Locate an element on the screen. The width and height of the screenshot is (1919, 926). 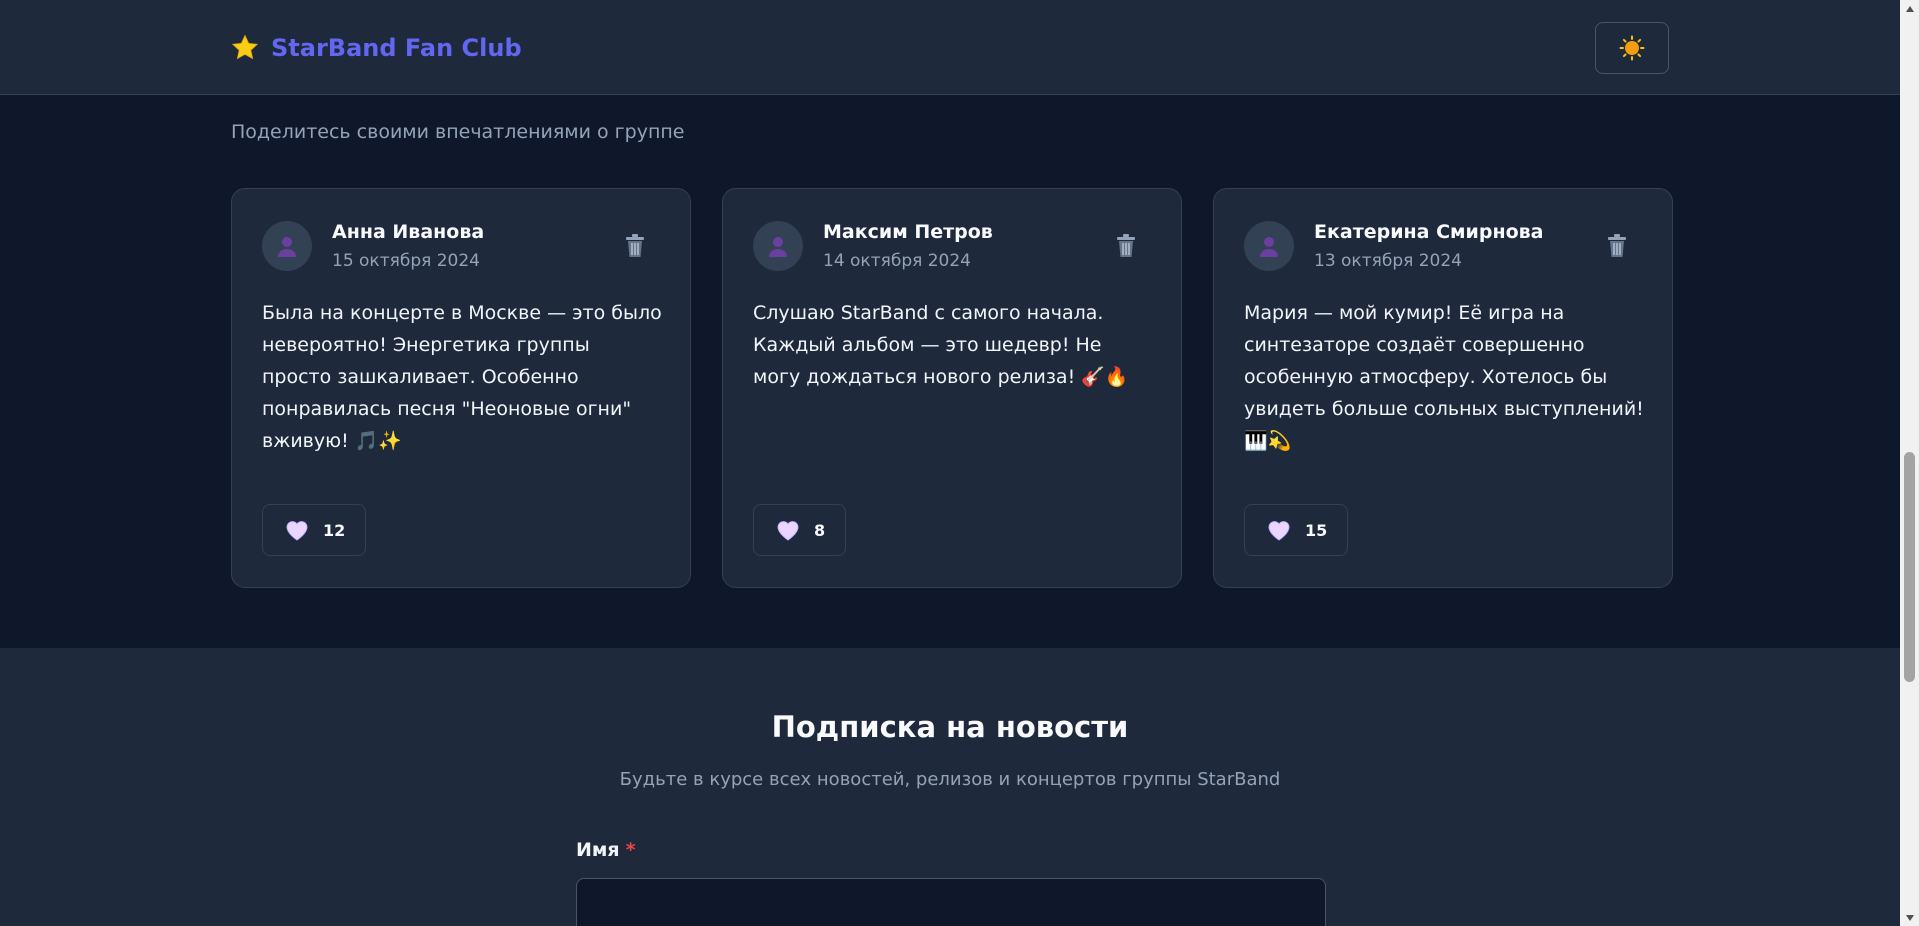
like-count: 8 is located at coordinates (820, 530).